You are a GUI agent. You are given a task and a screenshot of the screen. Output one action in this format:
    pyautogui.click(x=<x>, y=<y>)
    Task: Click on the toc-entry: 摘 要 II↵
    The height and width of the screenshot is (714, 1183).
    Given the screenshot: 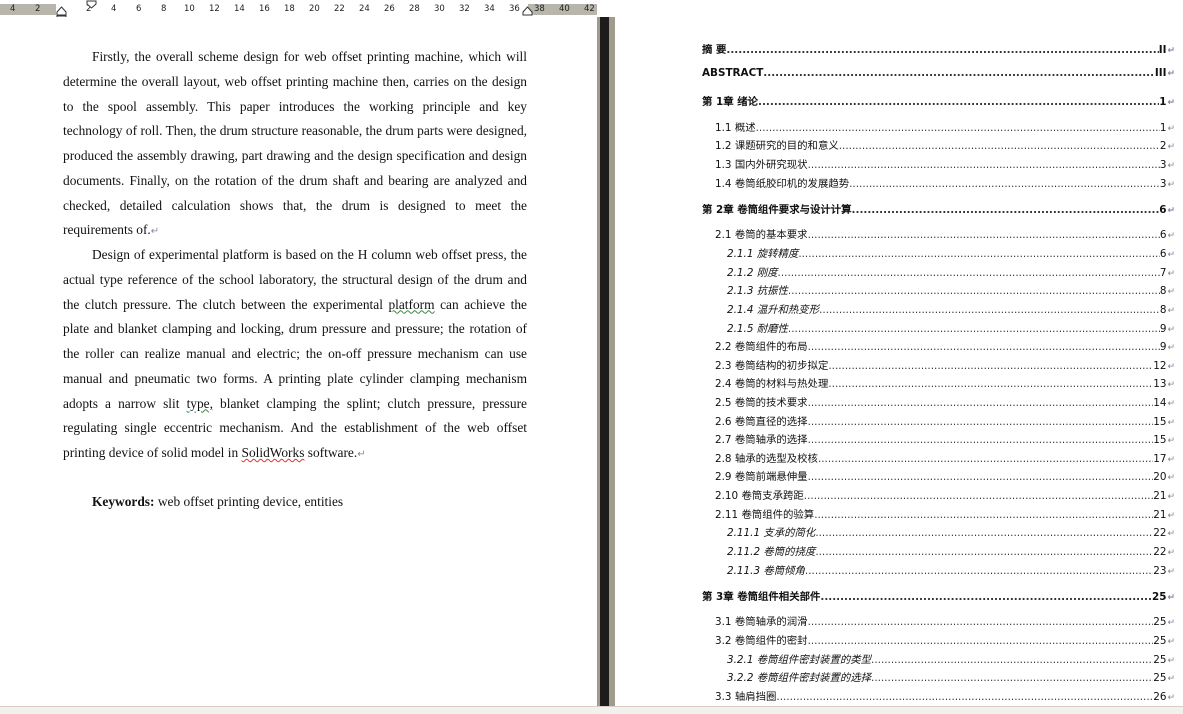 What is the action you would take?
    pyautogui.click(x=938, y=48)
    